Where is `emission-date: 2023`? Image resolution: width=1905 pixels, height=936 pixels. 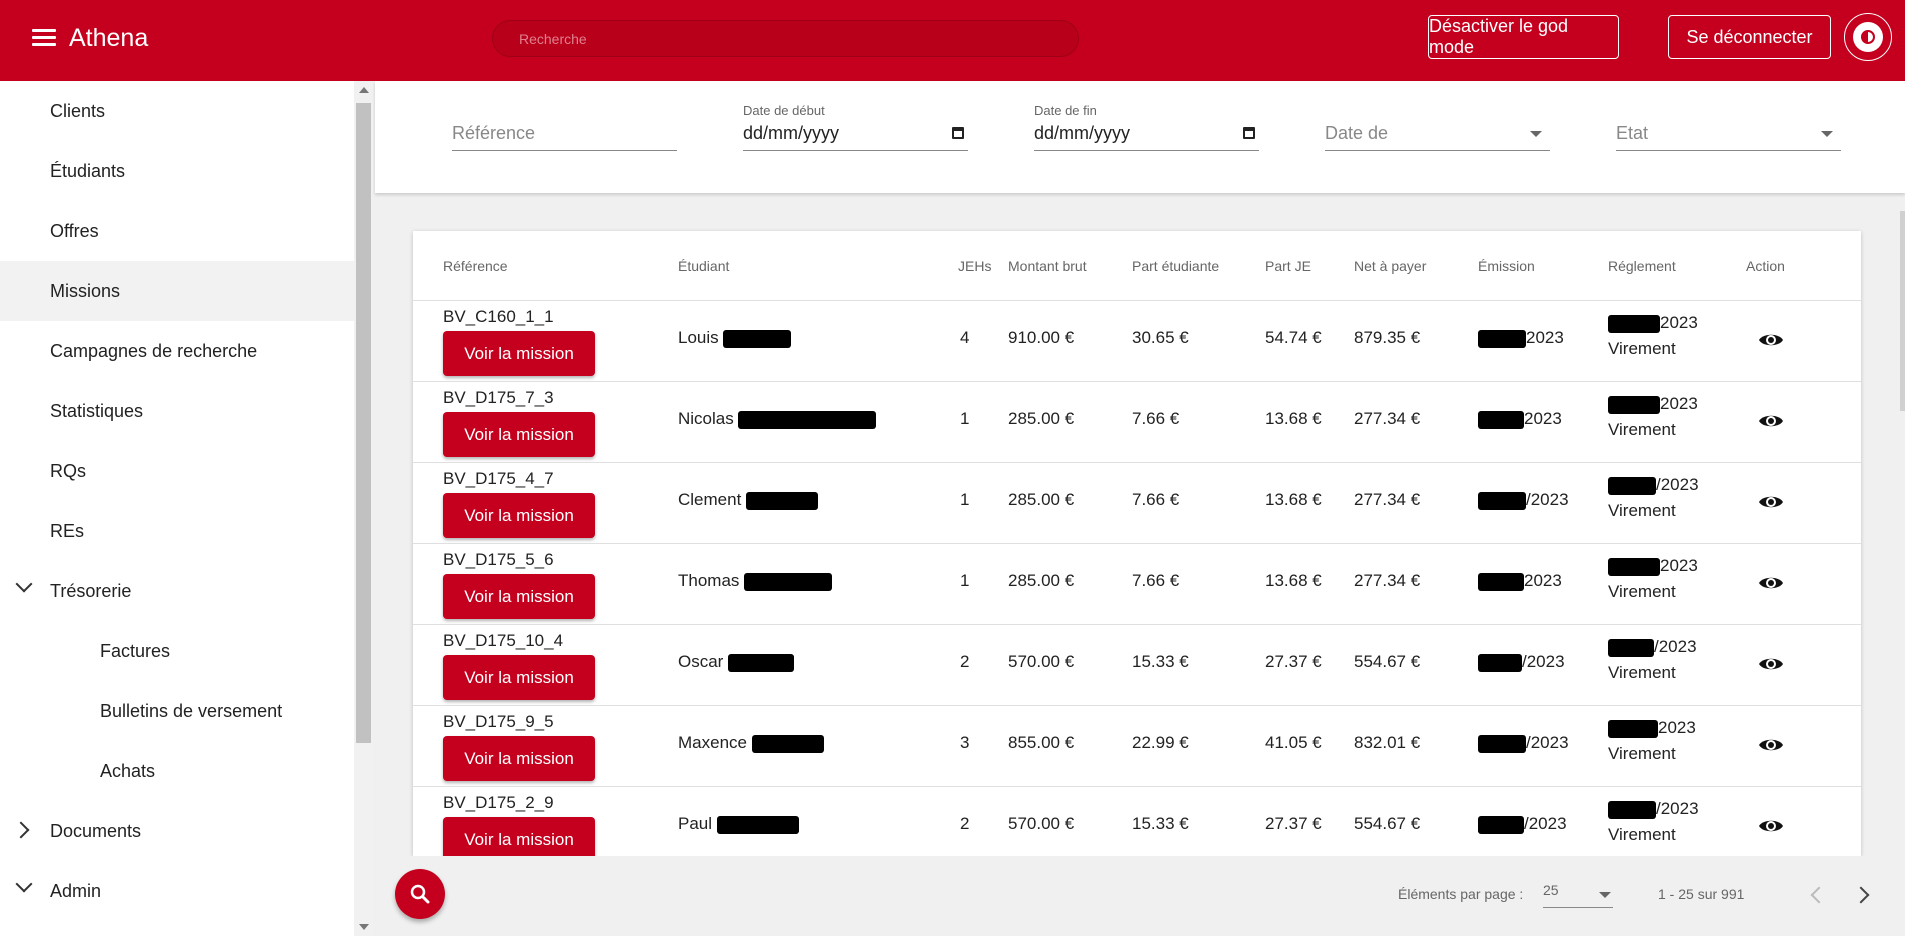 emission-date: 2023 is located at coordinates (1545, 337).